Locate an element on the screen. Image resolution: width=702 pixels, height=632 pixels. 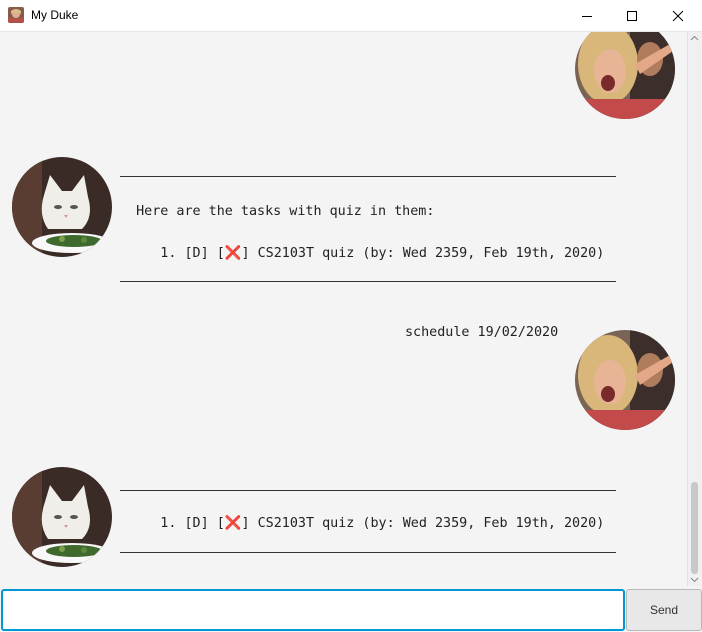
send-button: Send is located at coordinates (664, 610).